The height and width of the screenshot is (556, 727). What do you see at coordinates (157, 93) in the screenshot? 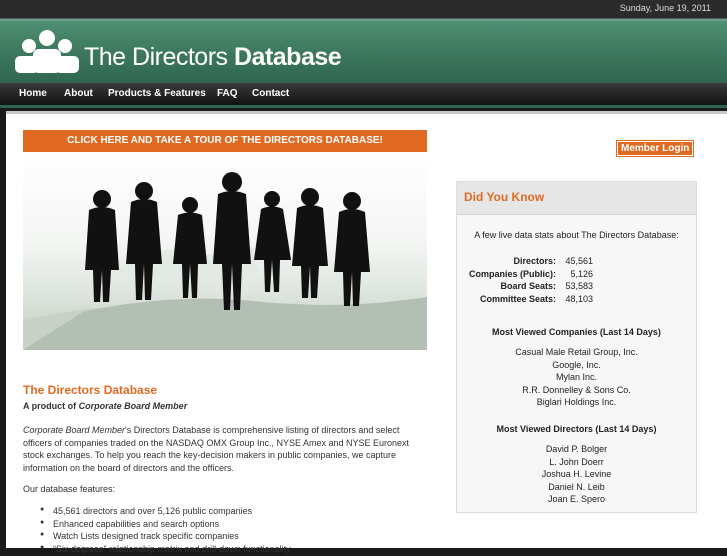
I see `nav-products-features: Products & Features` at bounding box center [157, 93].